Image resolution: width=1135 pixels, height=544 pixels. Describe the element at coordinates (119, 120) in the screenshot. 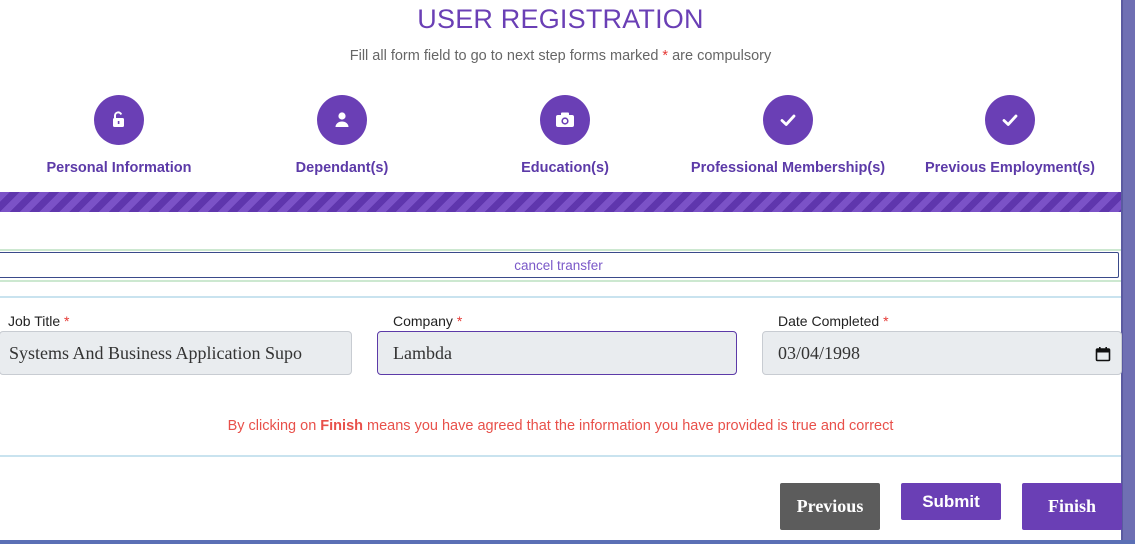

I see `unlock-icon` at that location.